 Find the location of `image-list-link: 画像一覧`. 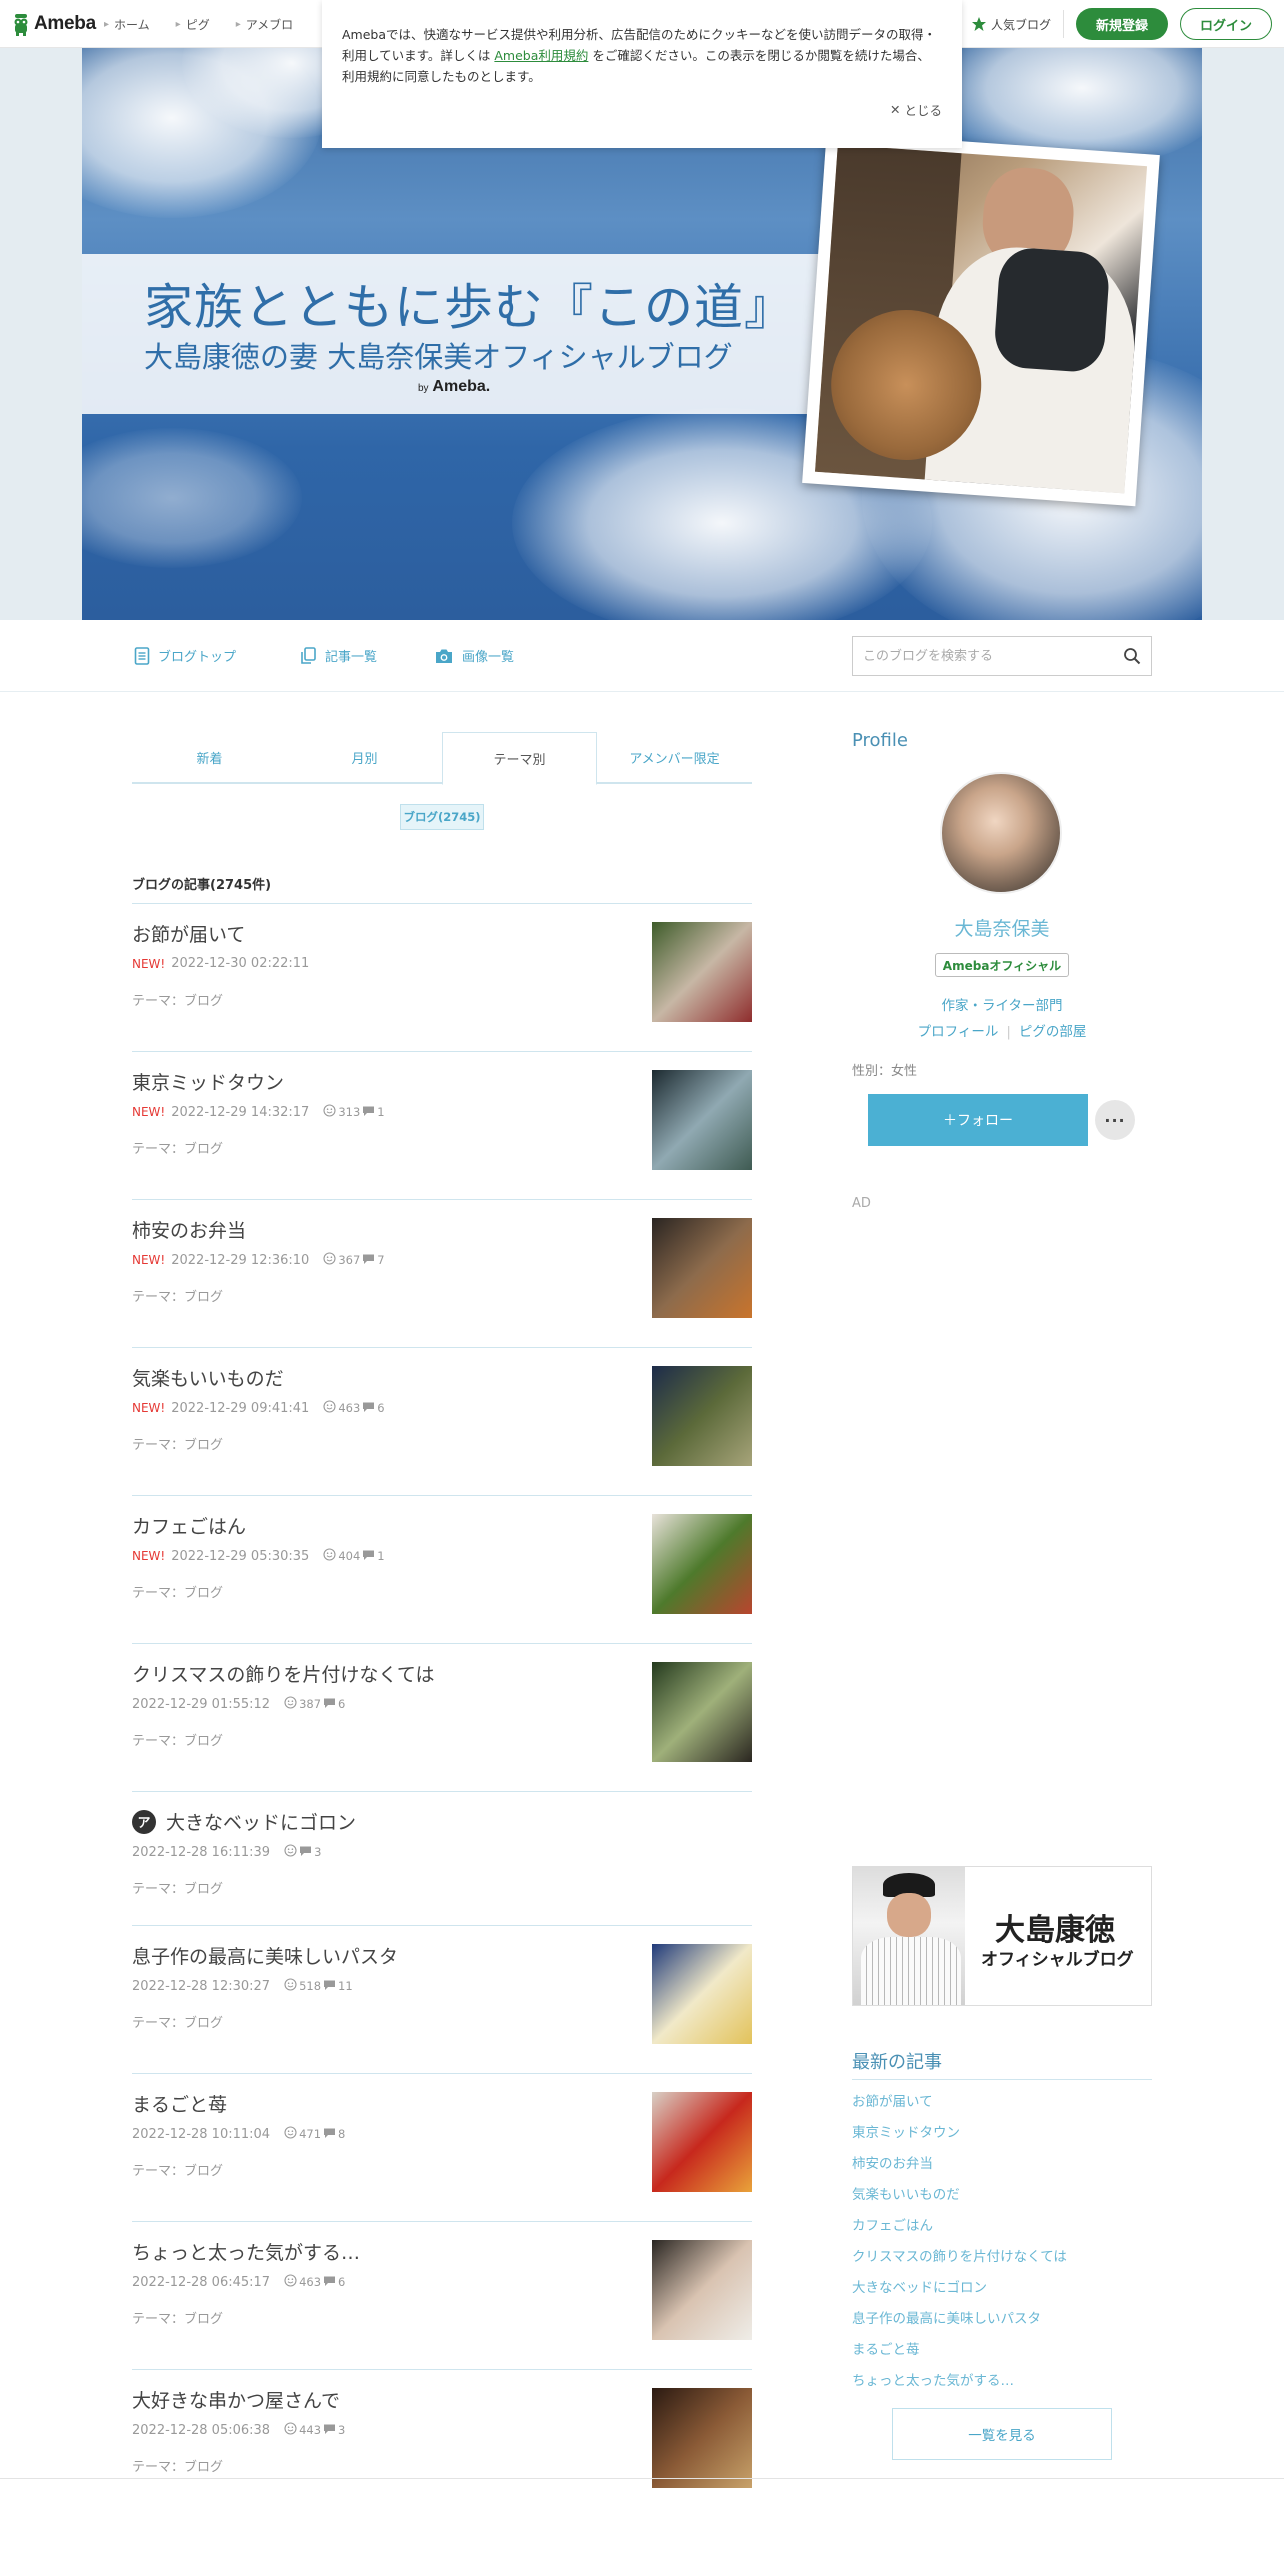

image-list-link: 画像一覧 is located at coordinates (474, 655).